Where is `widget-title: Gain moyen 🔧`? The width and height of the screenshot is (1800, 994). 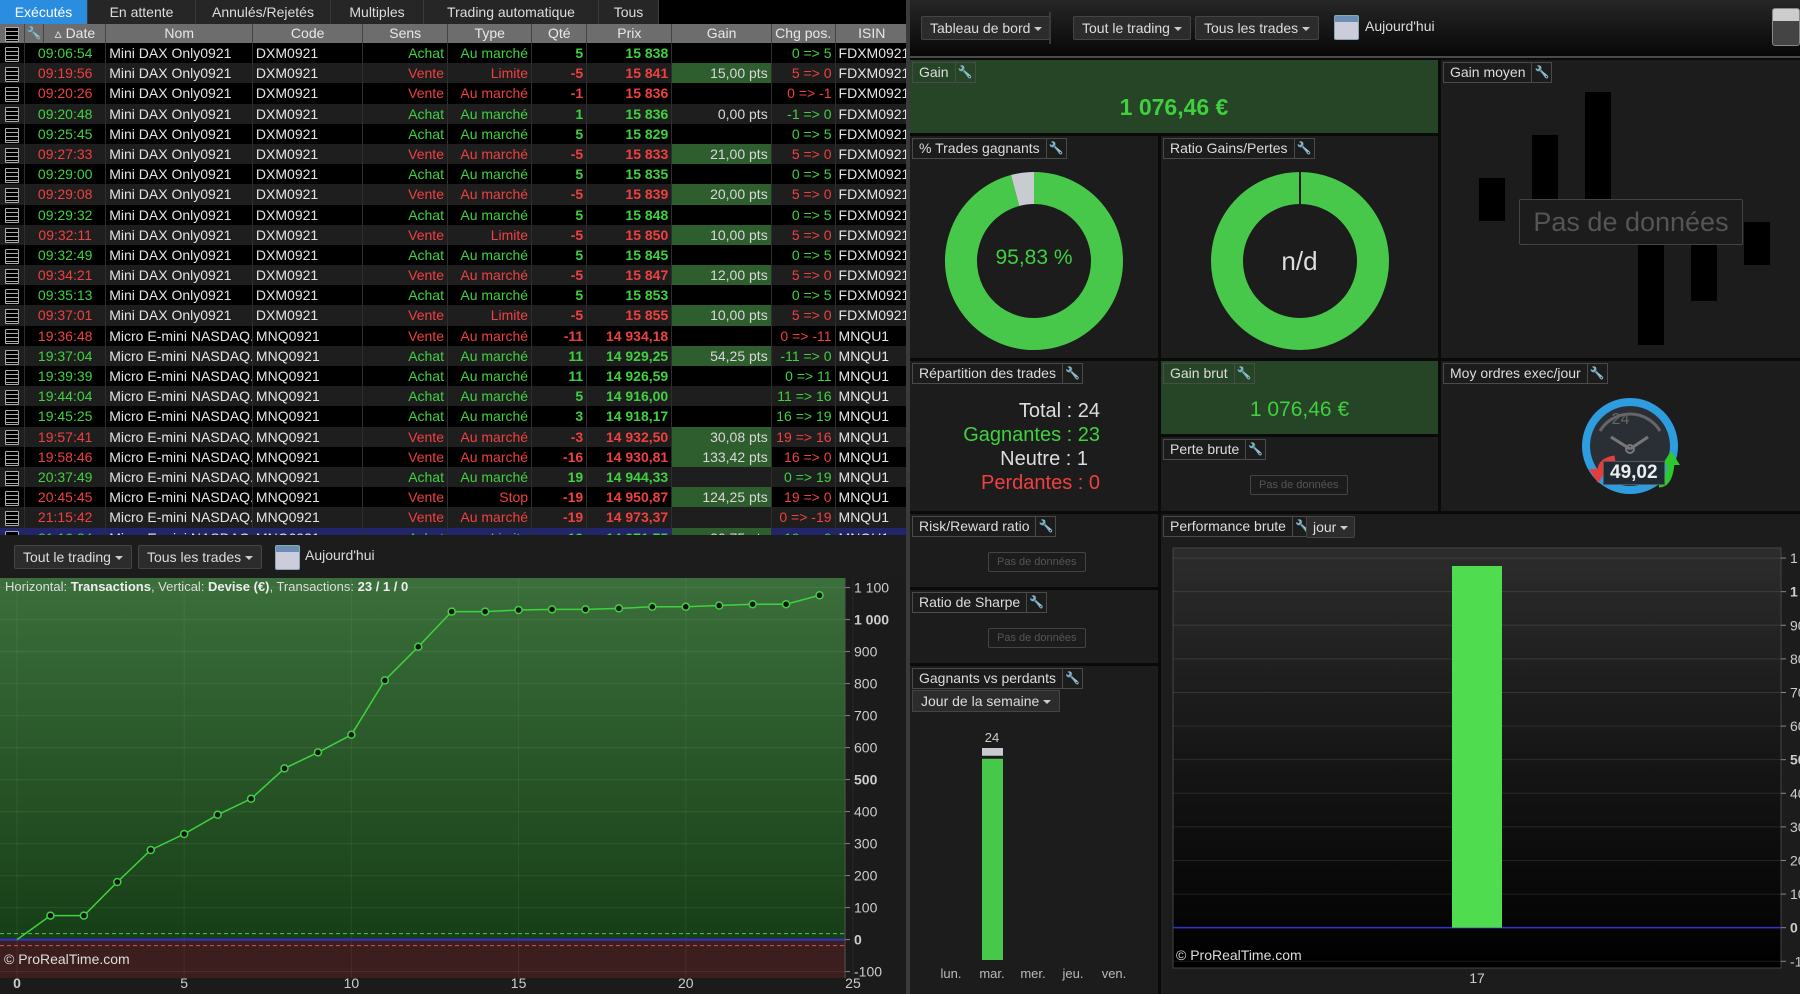
widget-title: Gain moyen 🔧 is located at coordinates (1498, 72).